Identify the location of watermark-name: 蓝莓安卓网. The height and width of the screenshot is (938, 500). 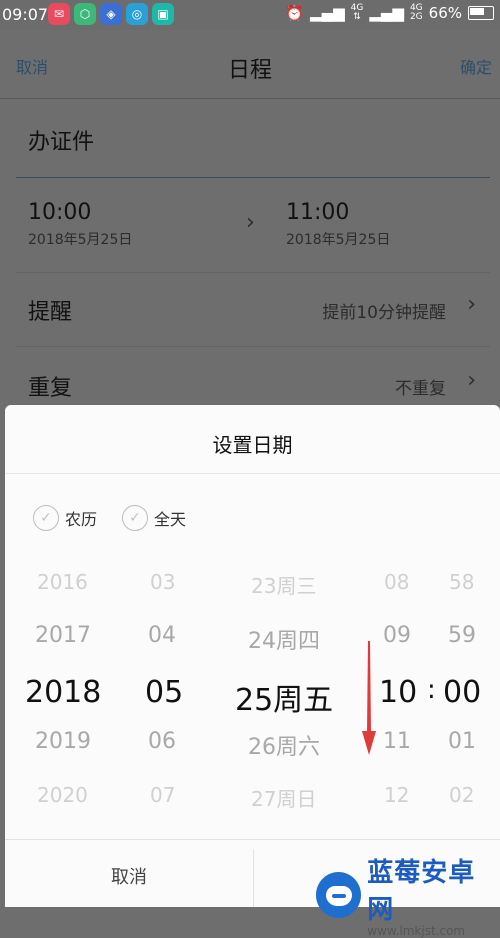
(421, 891).